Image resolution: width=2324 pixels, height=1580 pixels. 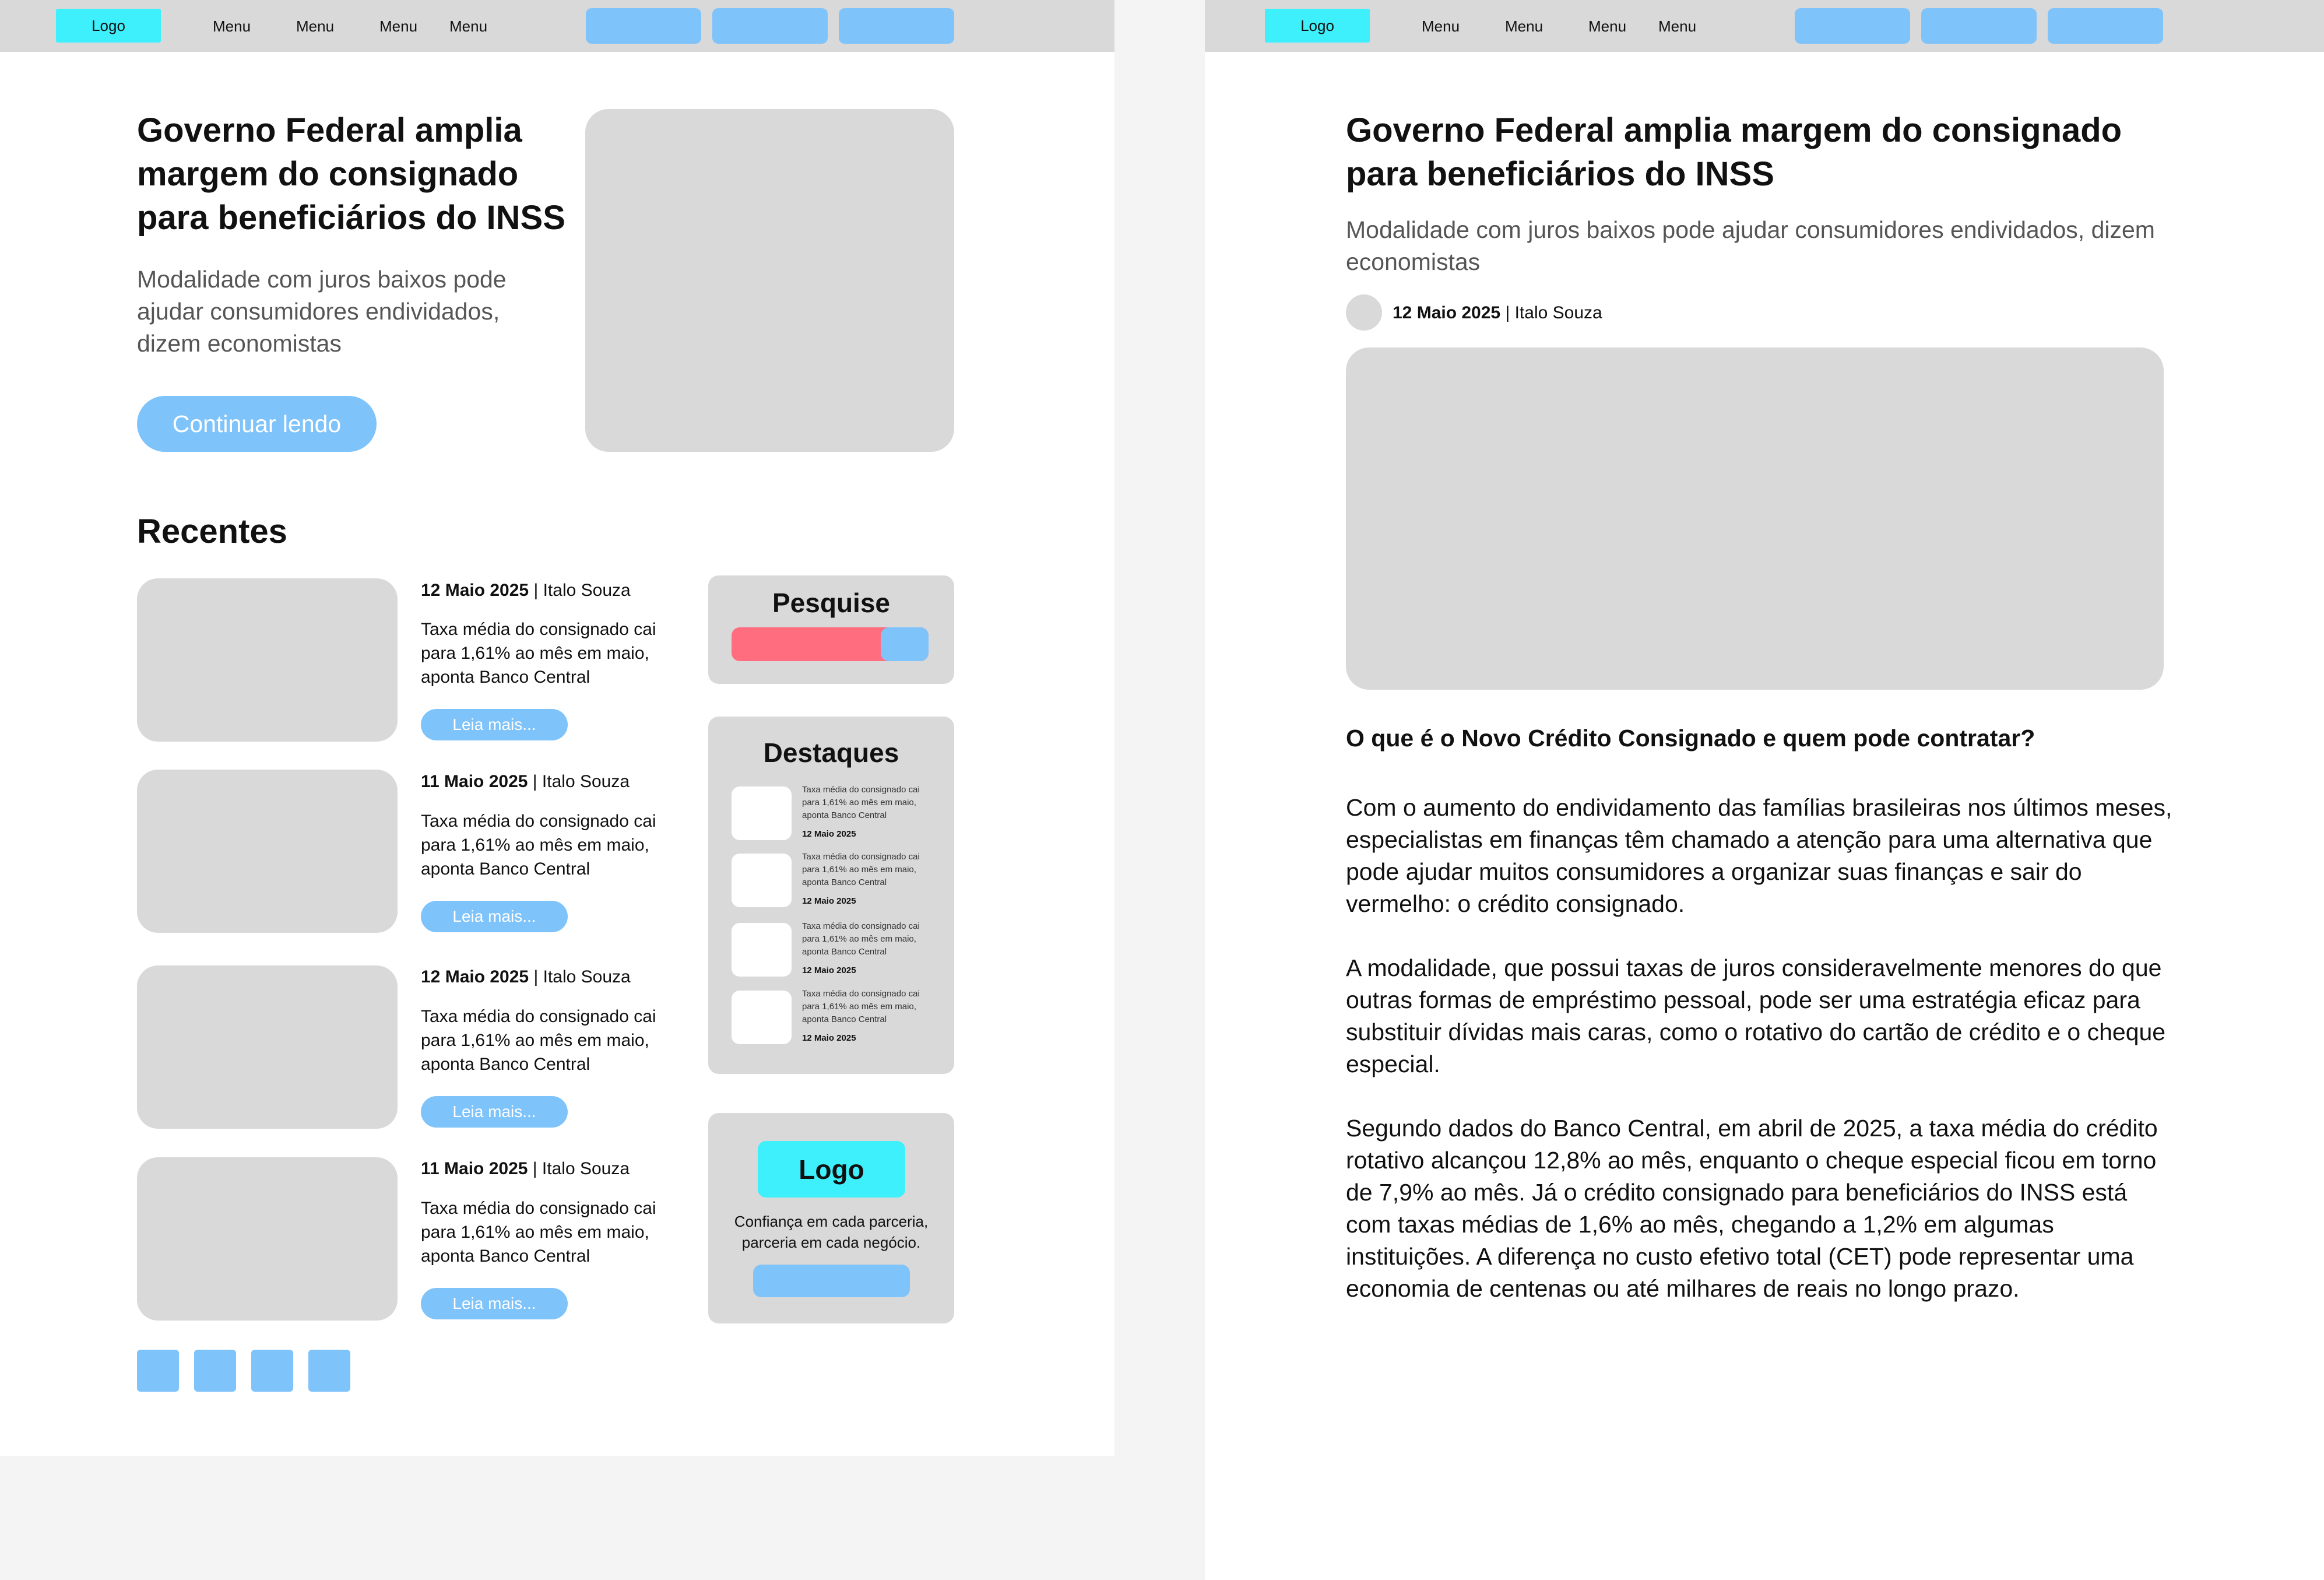 What do you see at coordinates (831, 603) in the screenshot?
I see `search-widget-title: Pesquise` at bounding box center [831, 603].